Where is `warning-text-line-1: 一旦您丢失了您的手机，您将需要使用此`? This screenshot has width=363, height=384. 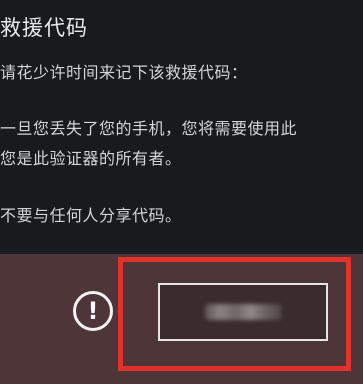
warning-text-line-1: 一旦您丢失了您的手机，您将需要使用此 is located at coordinates (149, 128).